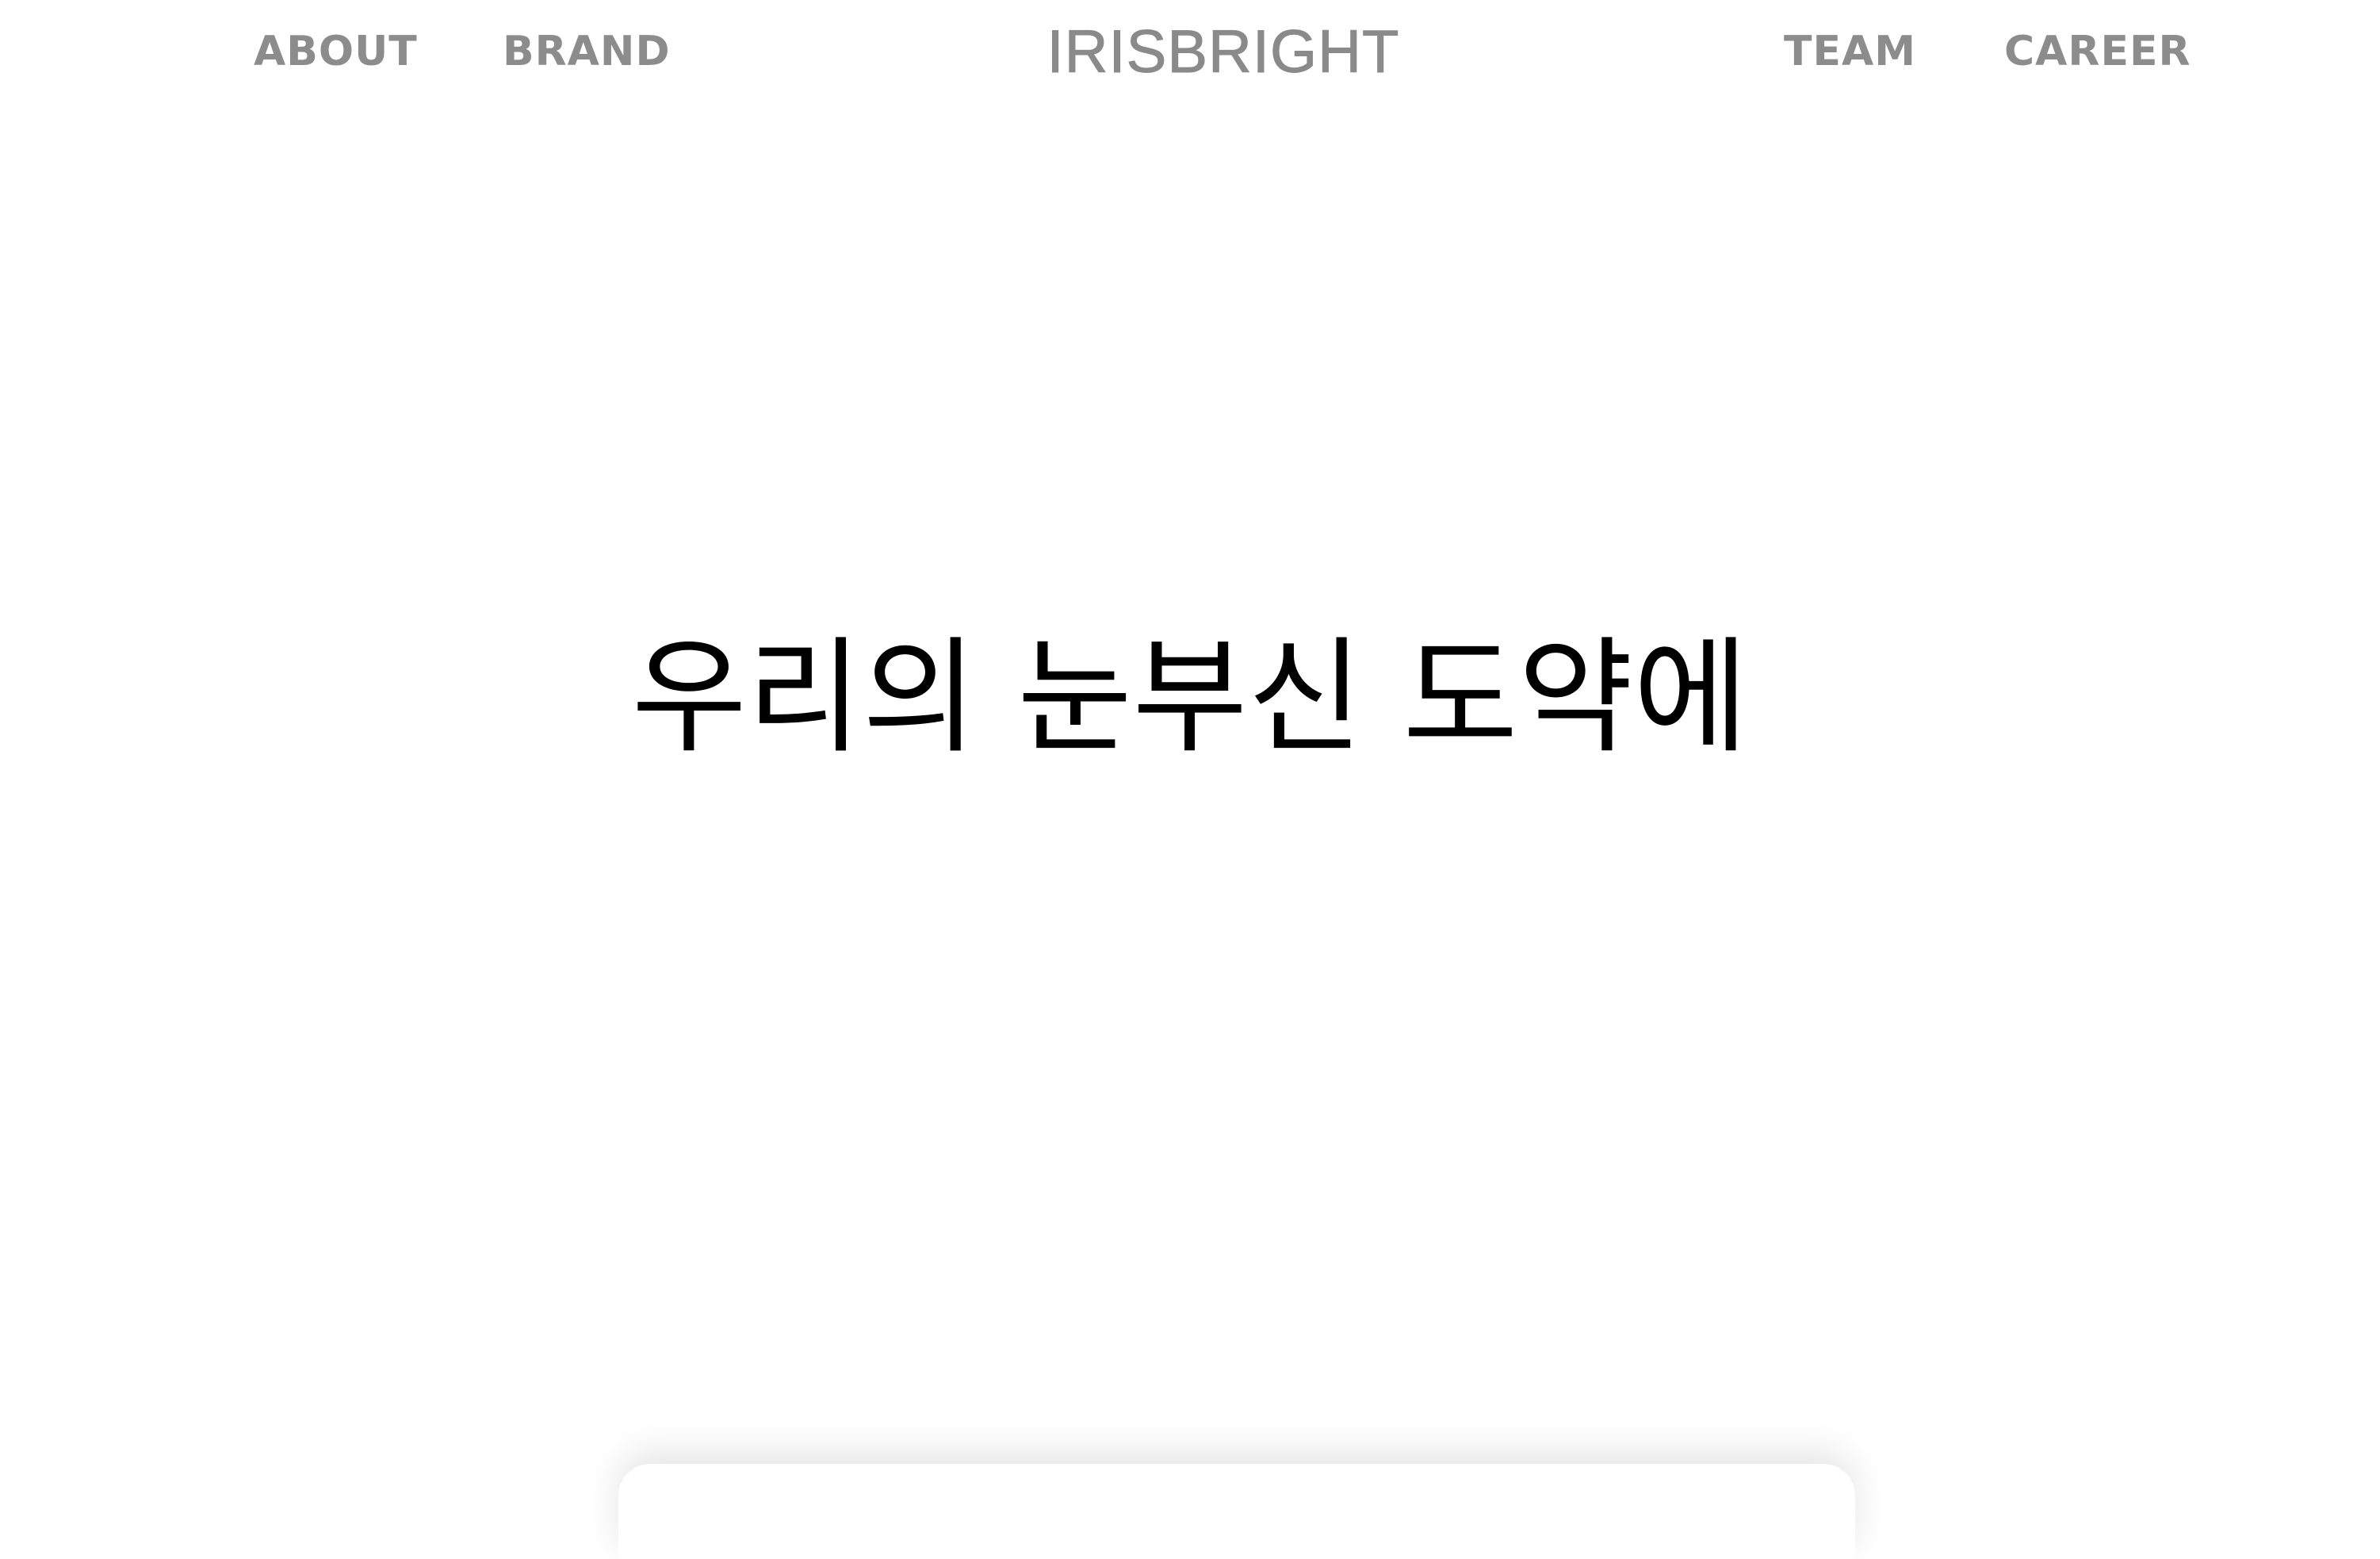 This screenshot has height=1559, width=2380. I want to click on content-panel-edge, so click(1236, 1511).